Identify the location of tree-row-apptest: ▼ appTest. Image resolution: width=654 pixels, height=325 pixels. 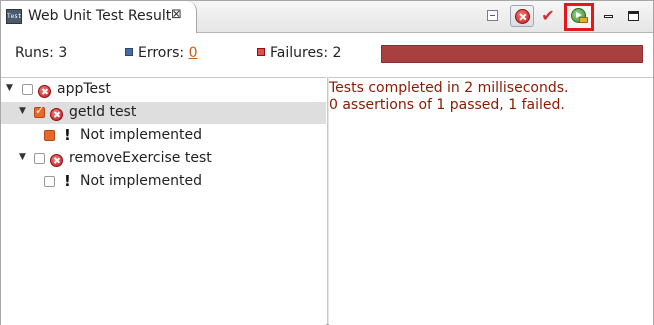
(163, 90).